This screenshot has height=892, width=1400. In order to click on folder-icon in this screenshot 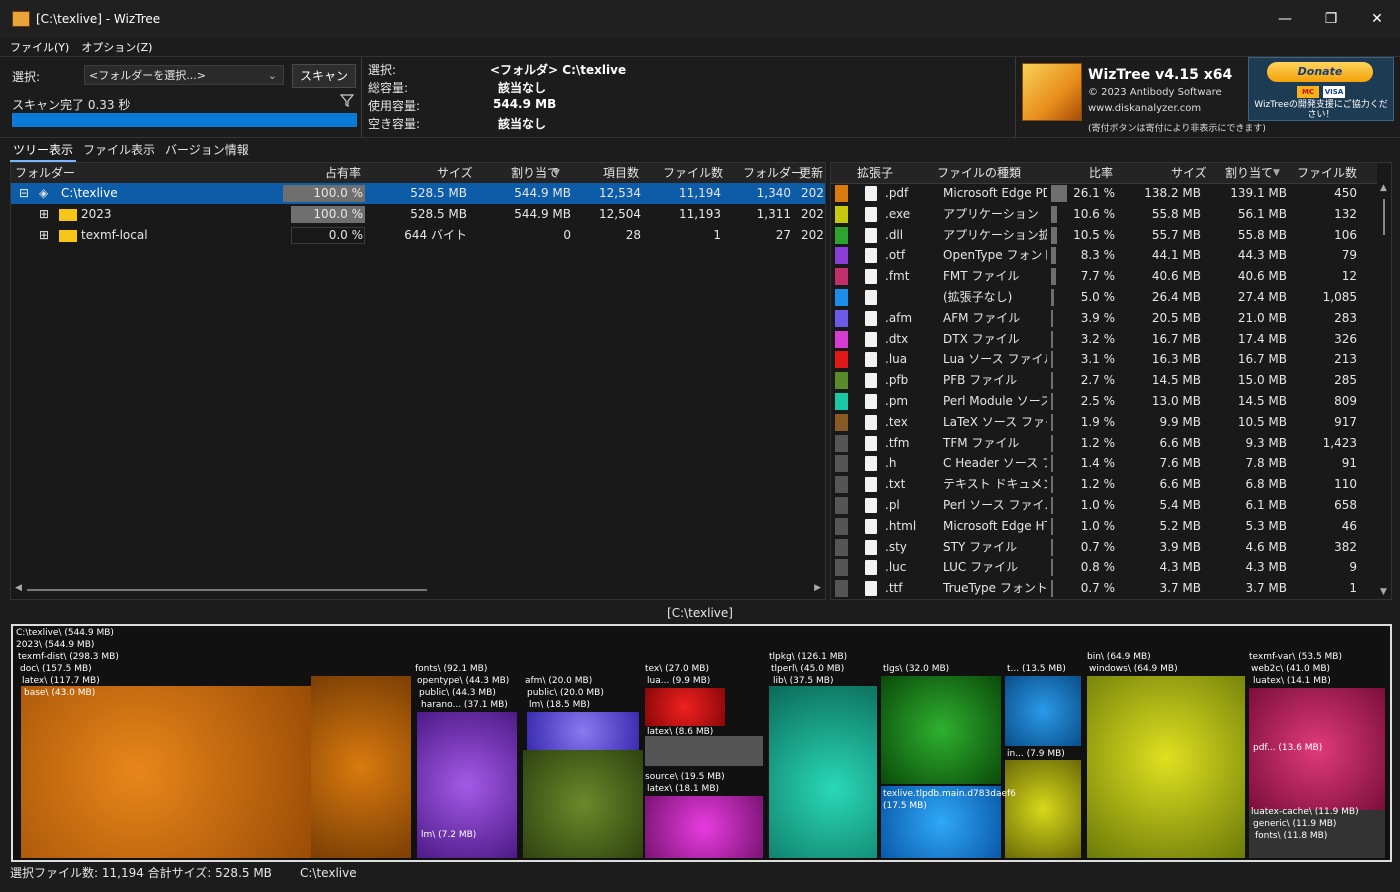, I will do `click(68, 236)`.